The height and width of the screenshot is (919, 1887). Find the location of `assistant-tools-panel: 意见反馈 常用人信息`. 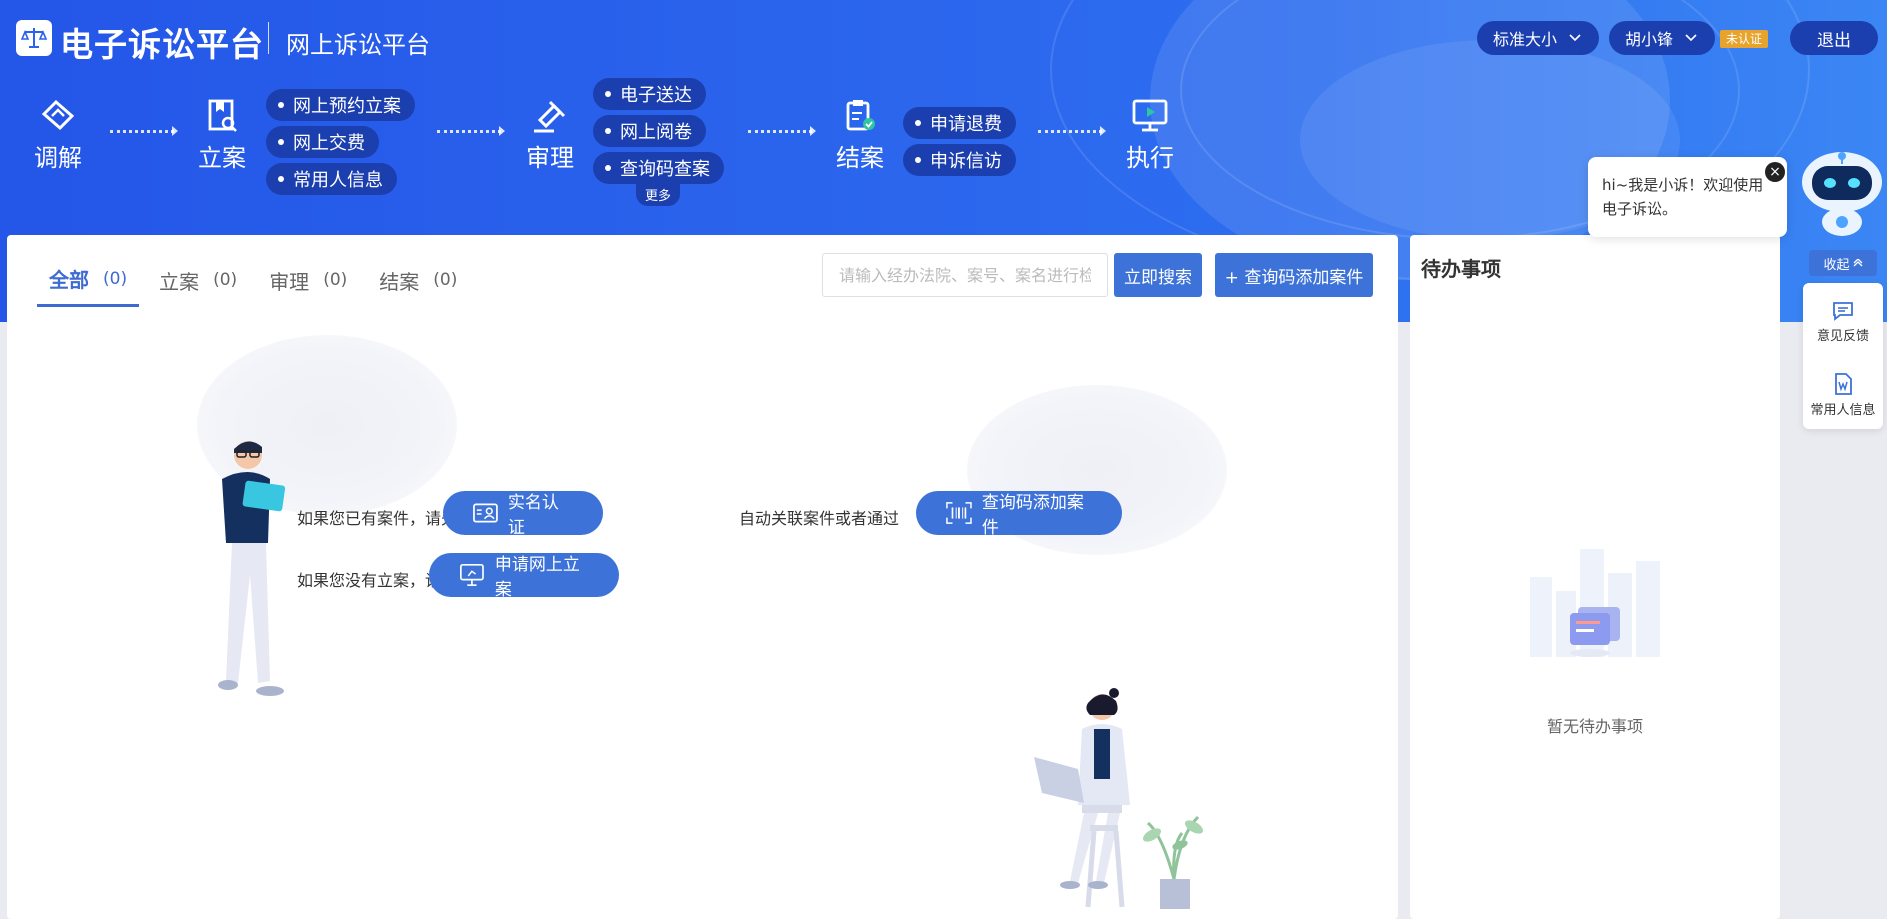

assistant-tools-panel: 意见反馈 常用人信息 is located at coordinates (1843, 356).